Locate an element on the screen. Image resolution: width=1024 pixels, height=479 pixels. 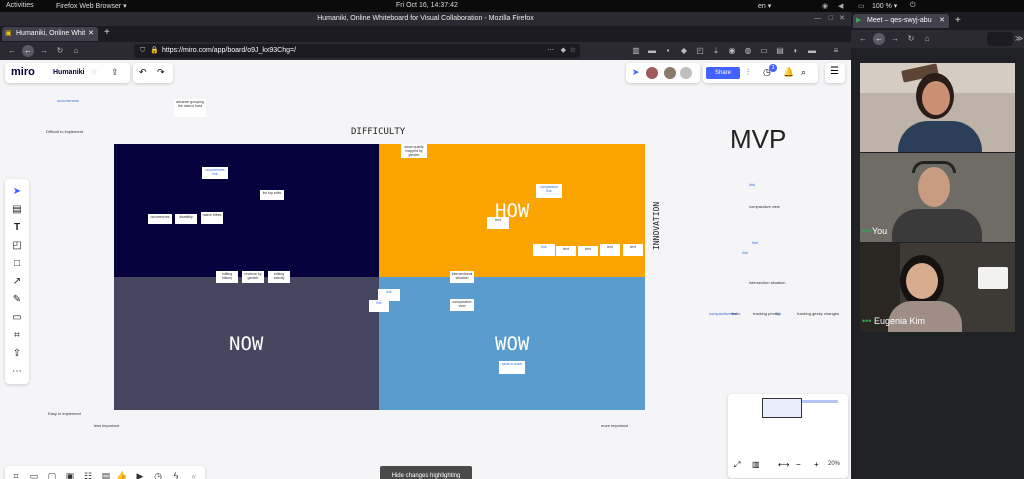
extension-red2-icon: ▬ is located at coordinates (812, 51).